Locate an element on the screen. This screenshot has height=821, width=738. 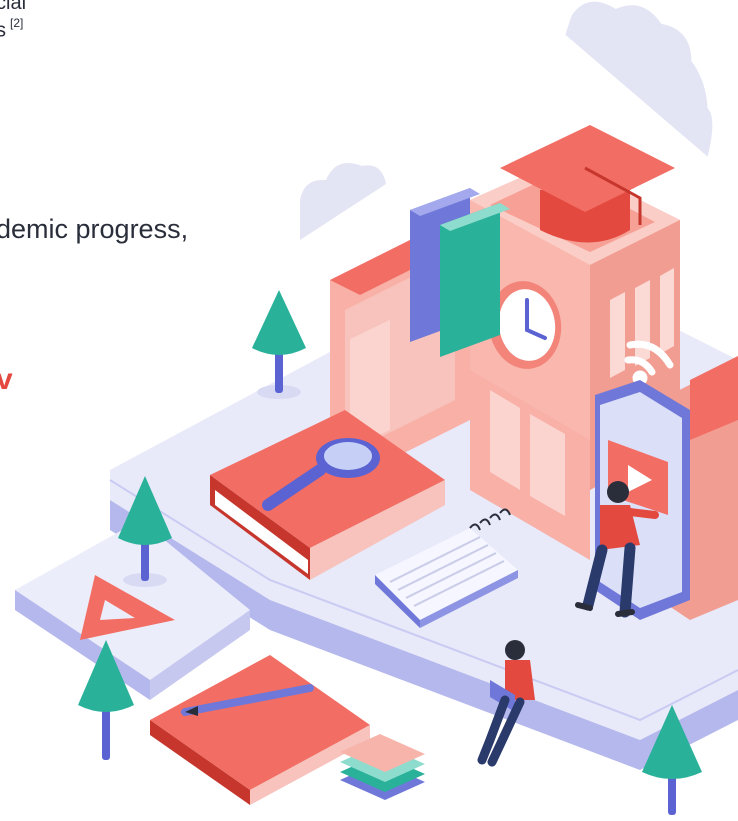
roof-books is located at coordinates (460, 272).